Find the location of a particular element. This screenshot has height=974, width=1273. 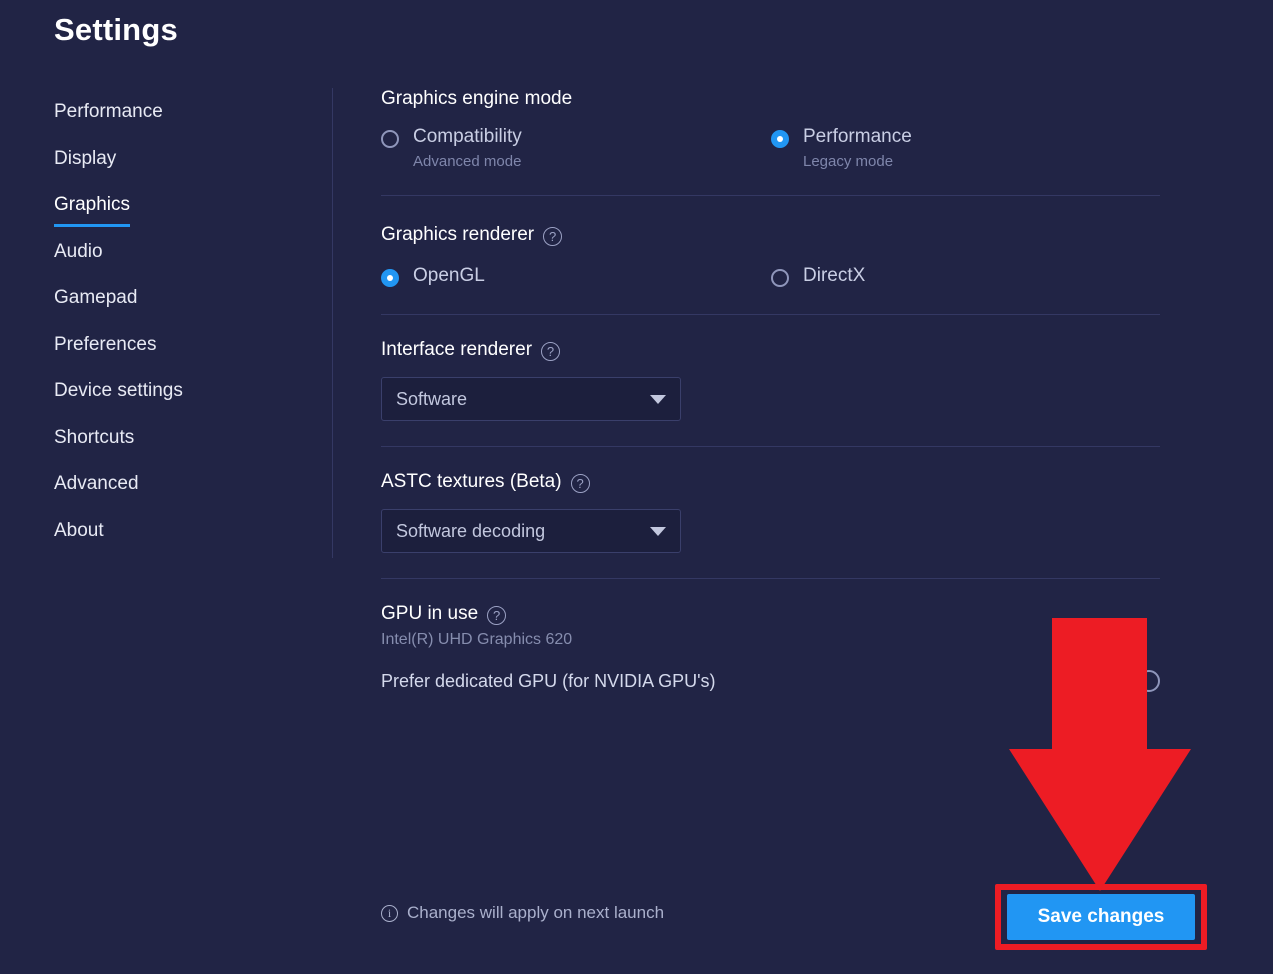

sidebar-item-label: Gamepad is located at coordinates (96, 297).